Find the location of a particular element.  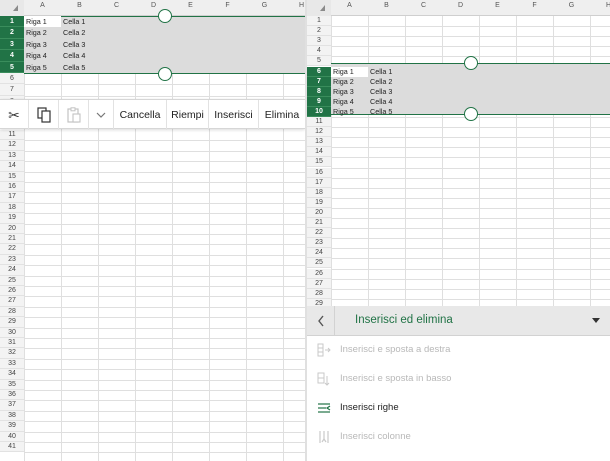

row-header-21: 21 is located at coordinates (12, 239).